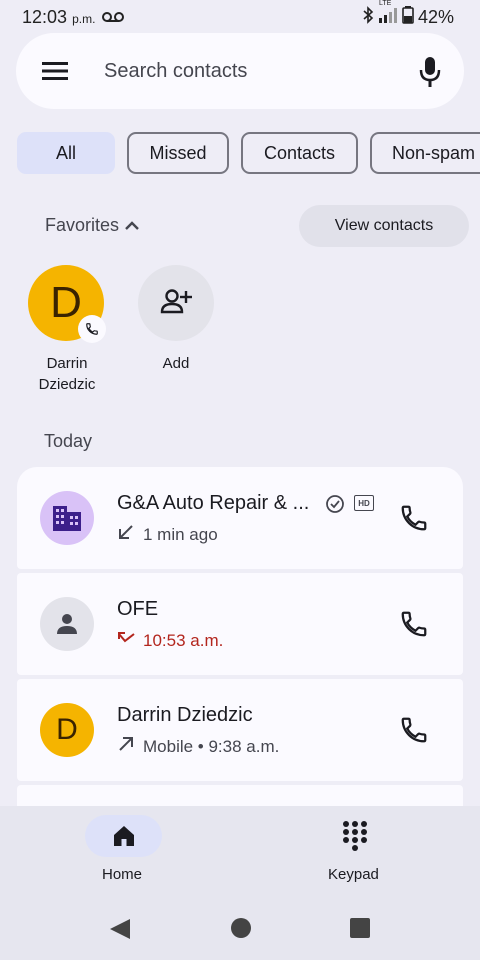 The height and width of the screenshot is (960, 480). I want to click on contact-avatar, so click(67, 624).